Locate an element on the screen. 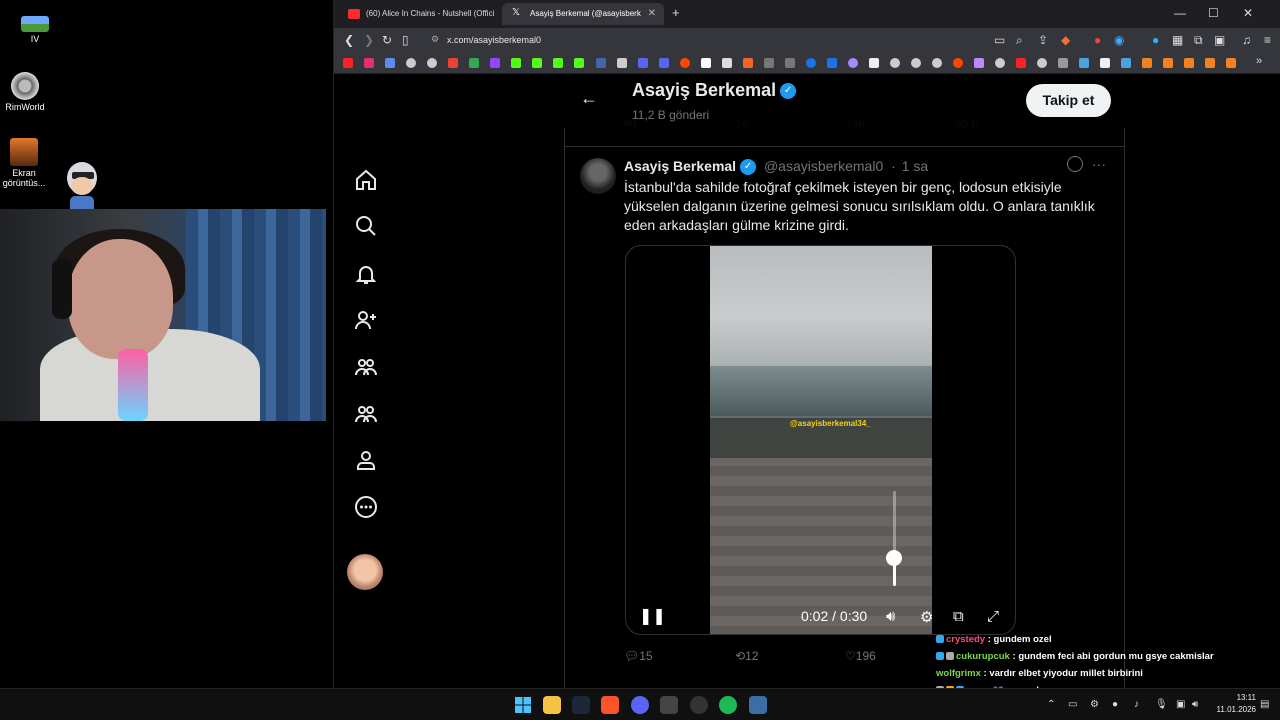 The height and width of the screenshot is (720, 1280). grok-icon is located at coordinates (1075, 164).